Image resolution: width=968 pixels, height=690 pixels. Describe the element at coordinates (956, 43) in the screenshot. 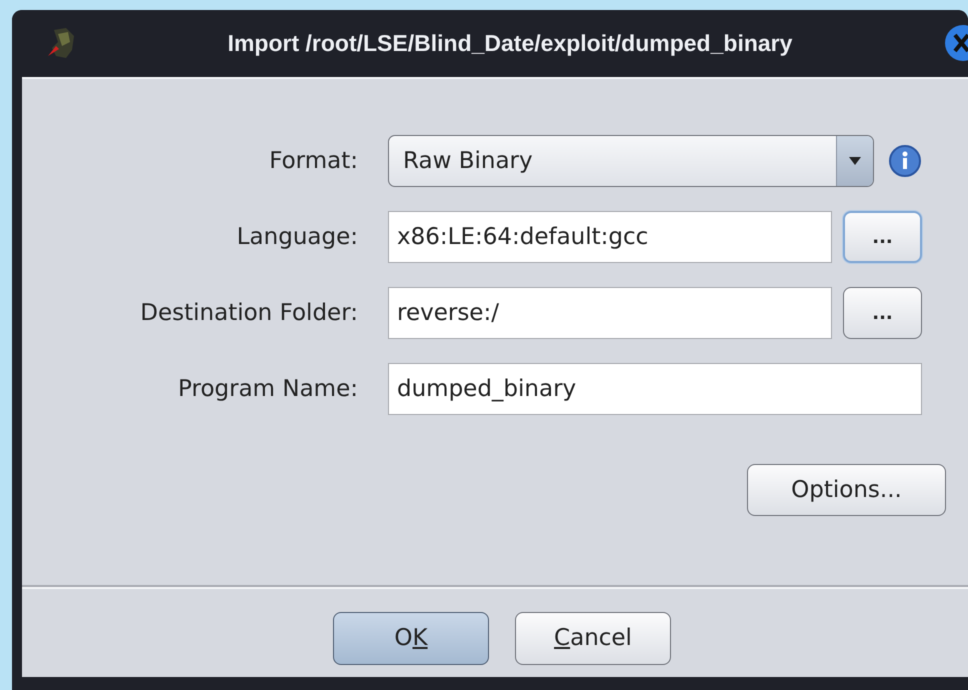

I see `close-icon` at that location.